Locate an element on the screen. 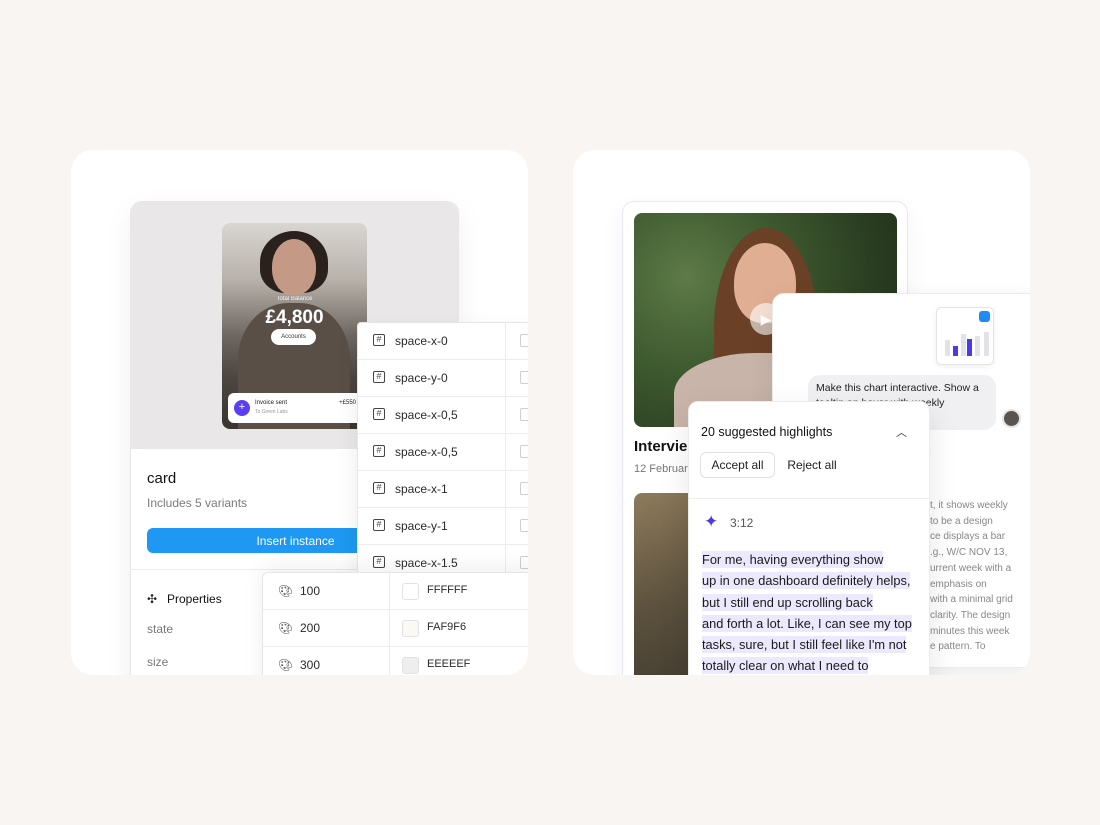  response-line: to be a design is located at coordinates (961, 521).